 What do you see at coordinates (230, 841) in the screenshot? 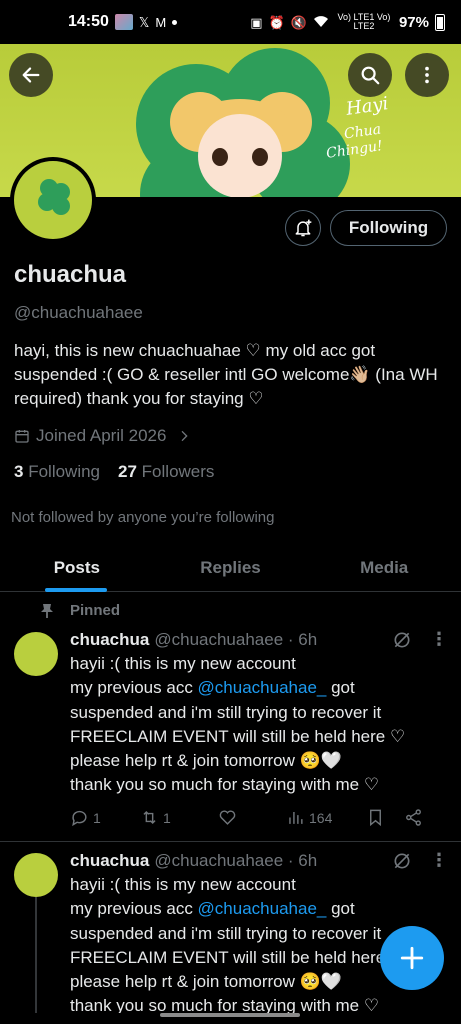
I see `tweet-divider` at bounding box center [230, 841].